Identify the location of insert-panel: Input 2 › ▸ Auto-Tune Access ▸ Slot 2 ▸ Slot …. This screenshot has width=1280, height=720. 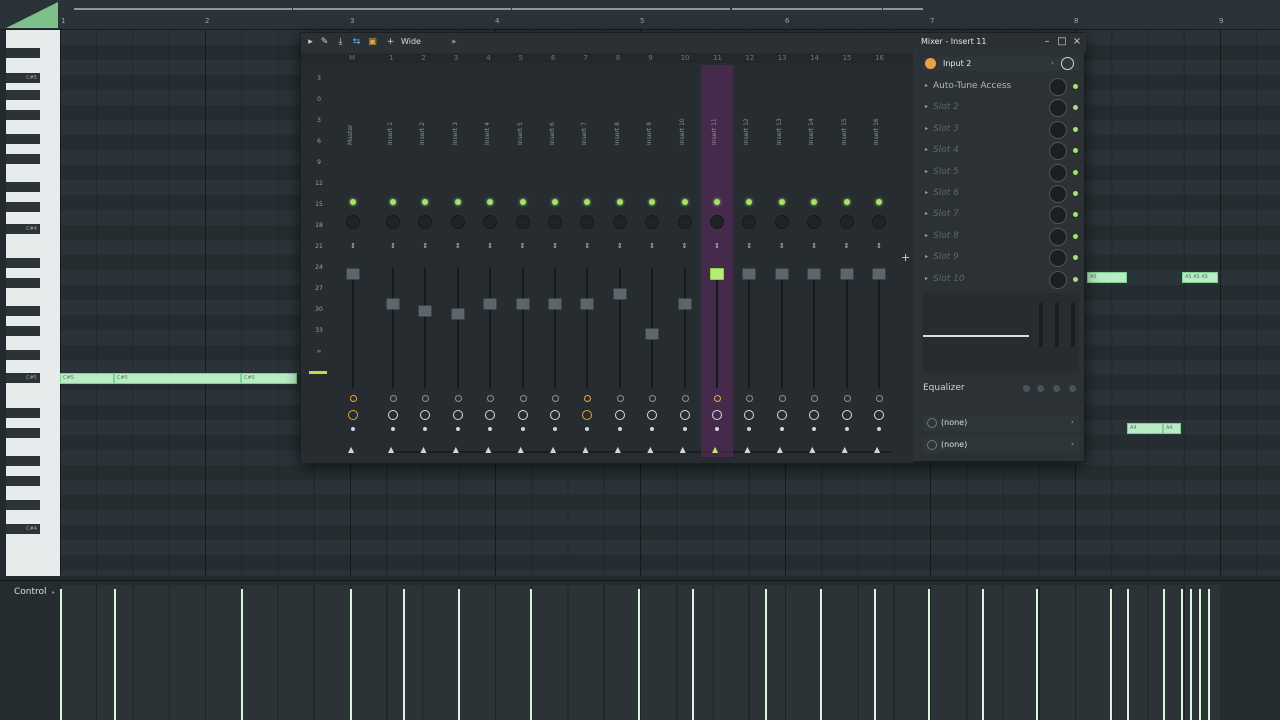
(1001, 257).